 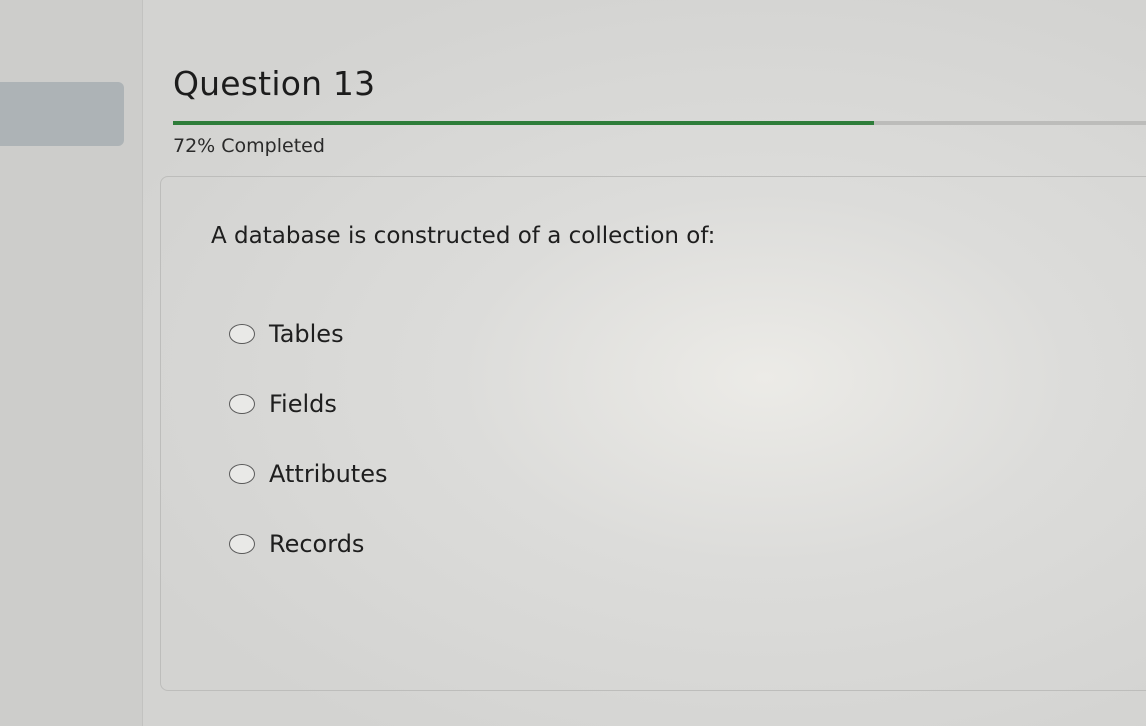 I want to click on option-label: Fields, so click(x=303, y=404).